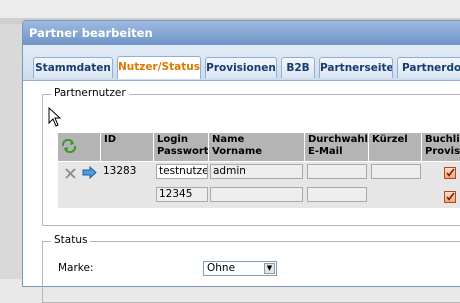 This screenshot has height=303, width=460. What do you see at coordinates (428, 67) in the screenshot?
I see `tab-partnerdok: Partnerdok` at bounding box center [428, 67].